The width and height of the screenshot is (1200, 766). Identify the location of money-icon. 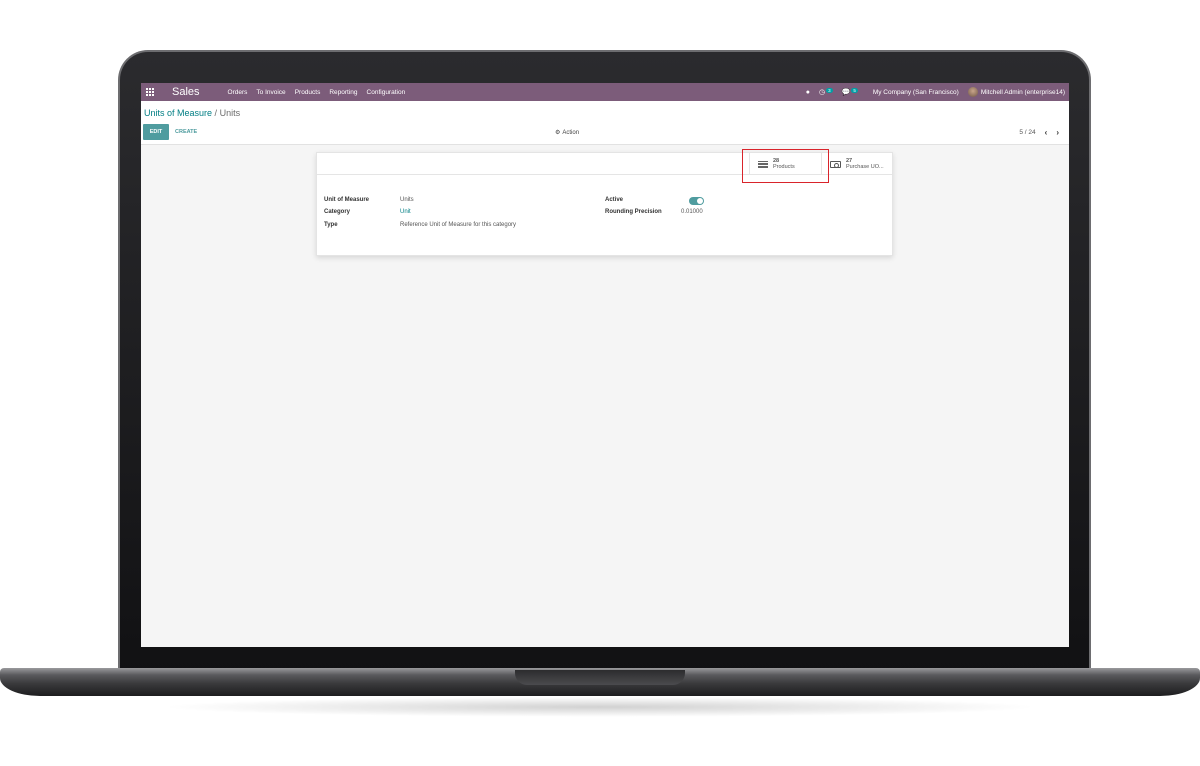
(835, 164).